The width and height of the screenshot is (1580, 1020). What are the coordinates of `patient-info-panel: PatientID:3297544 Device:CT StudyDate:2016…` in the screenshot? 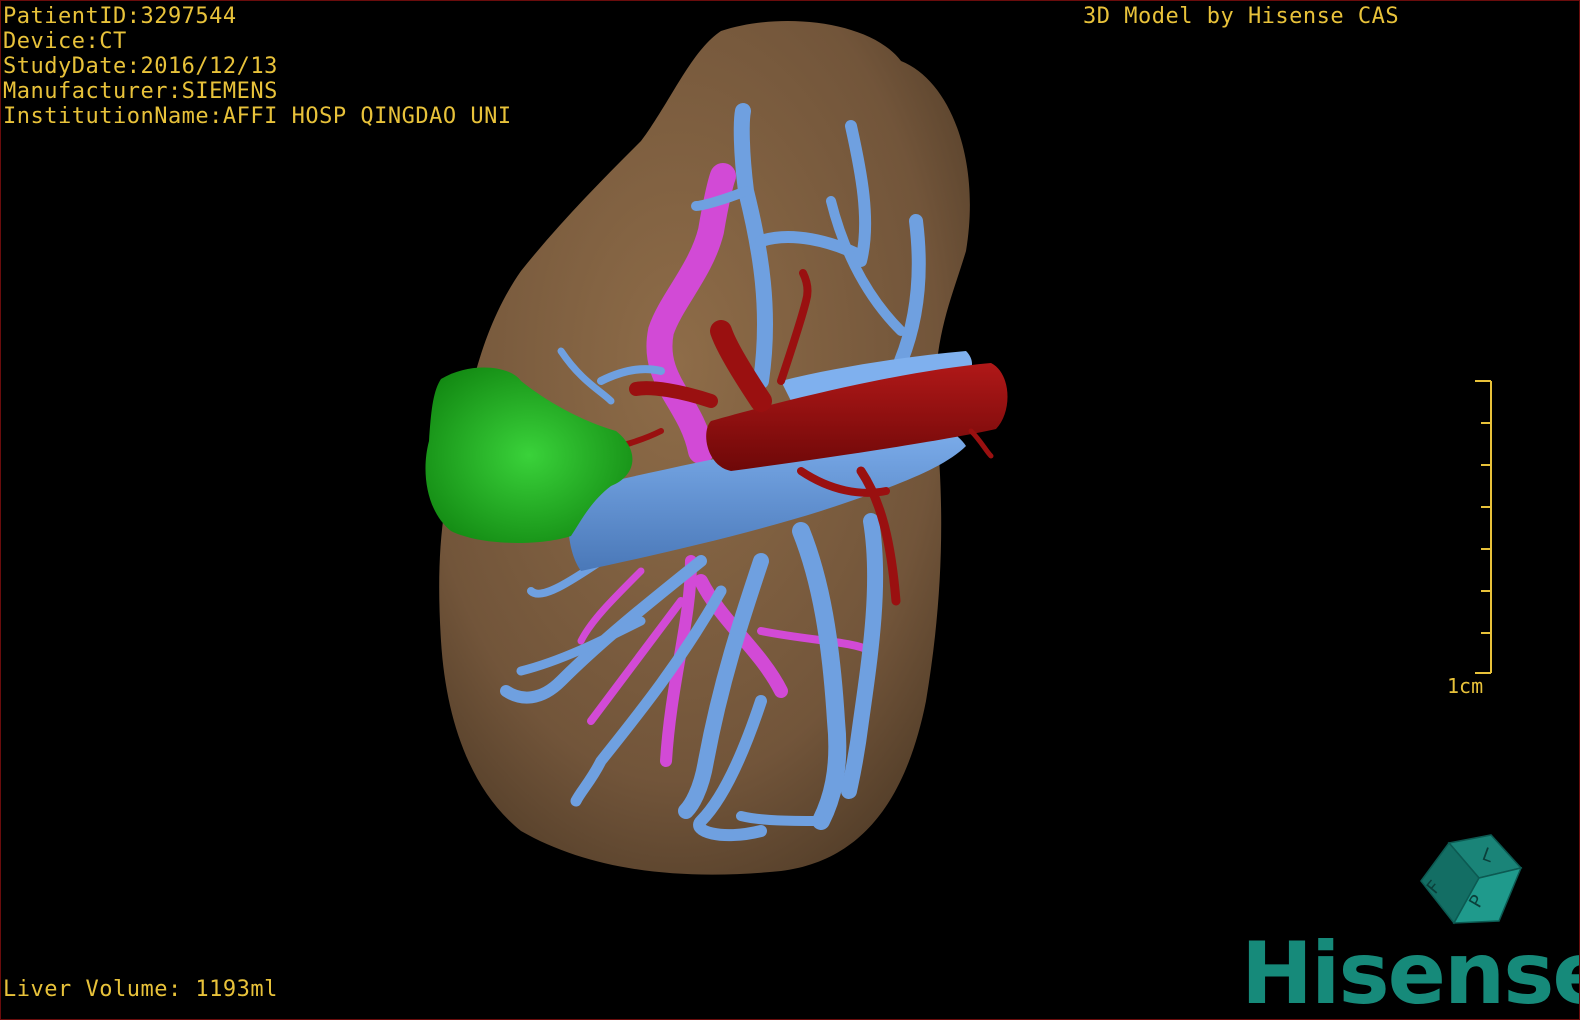 It's located at (257, 66).